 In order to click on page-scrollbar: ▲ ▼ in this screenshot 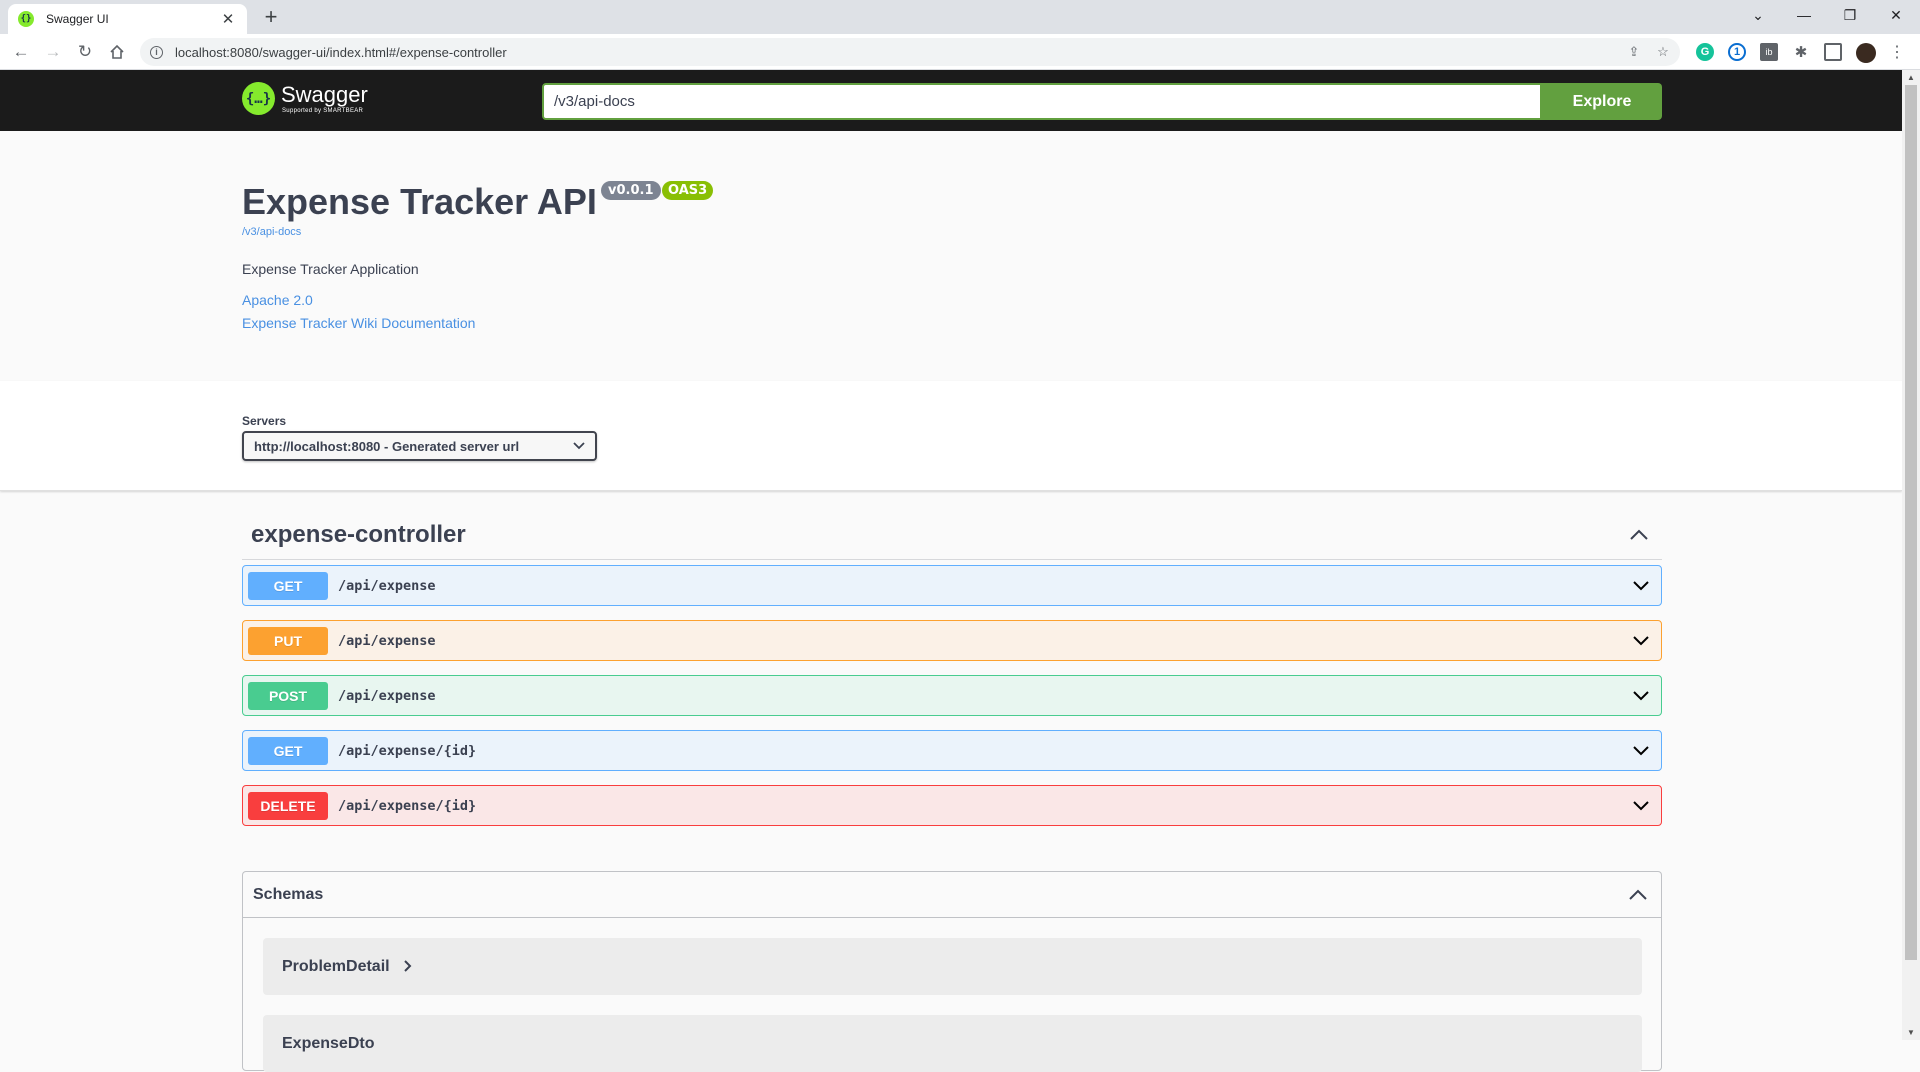, I will do `click(1911, 555)`.